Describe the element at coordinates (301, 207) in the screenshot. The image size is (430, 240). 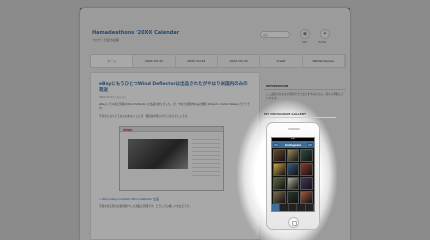
I see `tab-news` at that location.